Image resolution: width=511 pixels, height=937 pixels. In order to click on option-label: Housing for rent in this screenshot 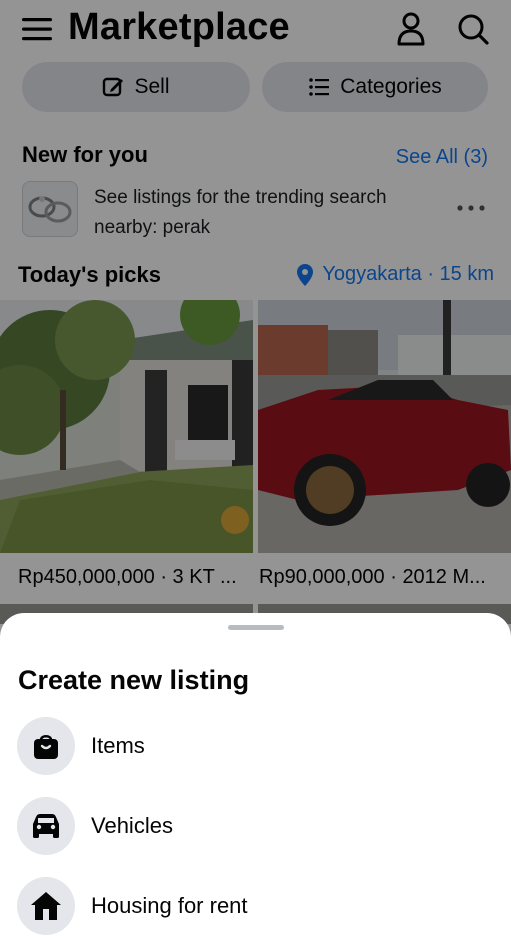, I will do `click(169, 905)`.